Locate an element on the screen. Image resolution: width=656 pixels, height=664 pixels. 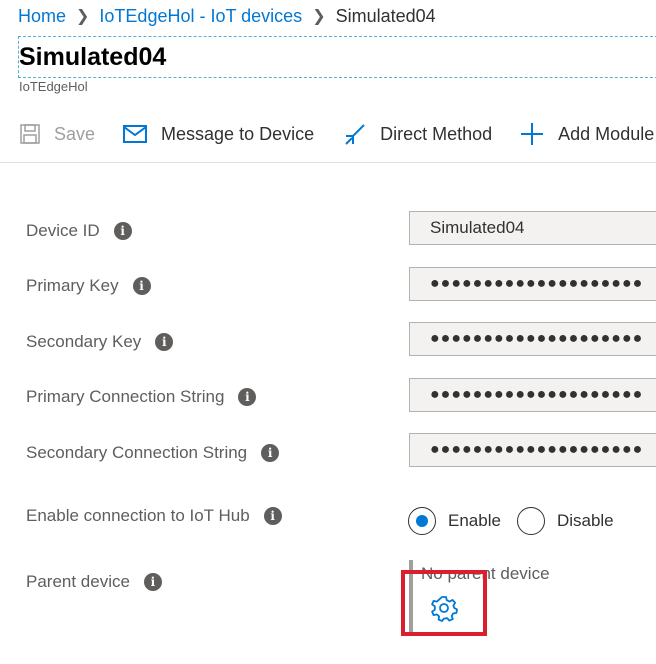
enable-connection-label: Enable connection to IoT Hub i is located at coordinates (154, 516).